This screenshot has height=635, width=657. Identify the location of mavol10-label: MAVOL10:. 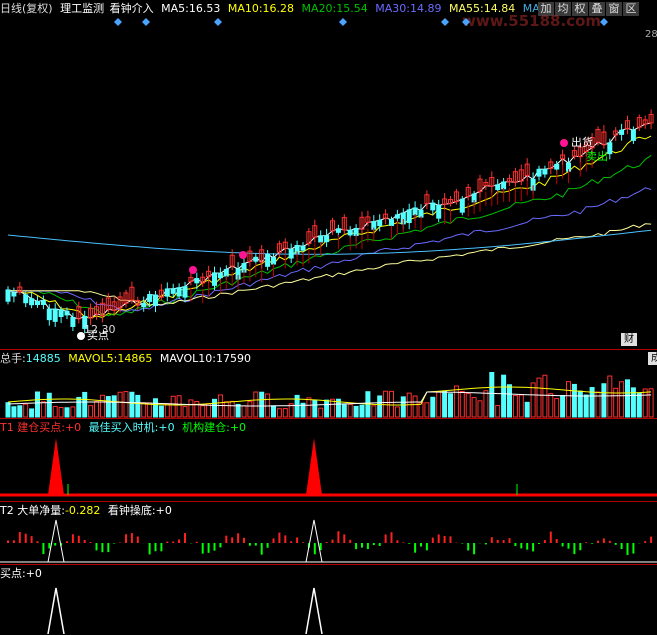
(187, 358).